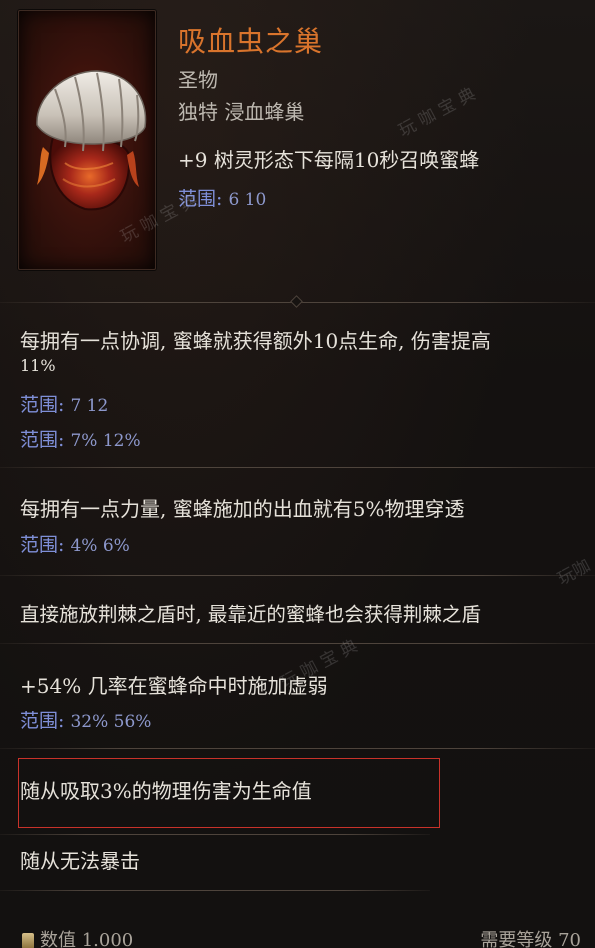  I want to click on affix-coordination-bees-cont: 11%, so click(38, 365).